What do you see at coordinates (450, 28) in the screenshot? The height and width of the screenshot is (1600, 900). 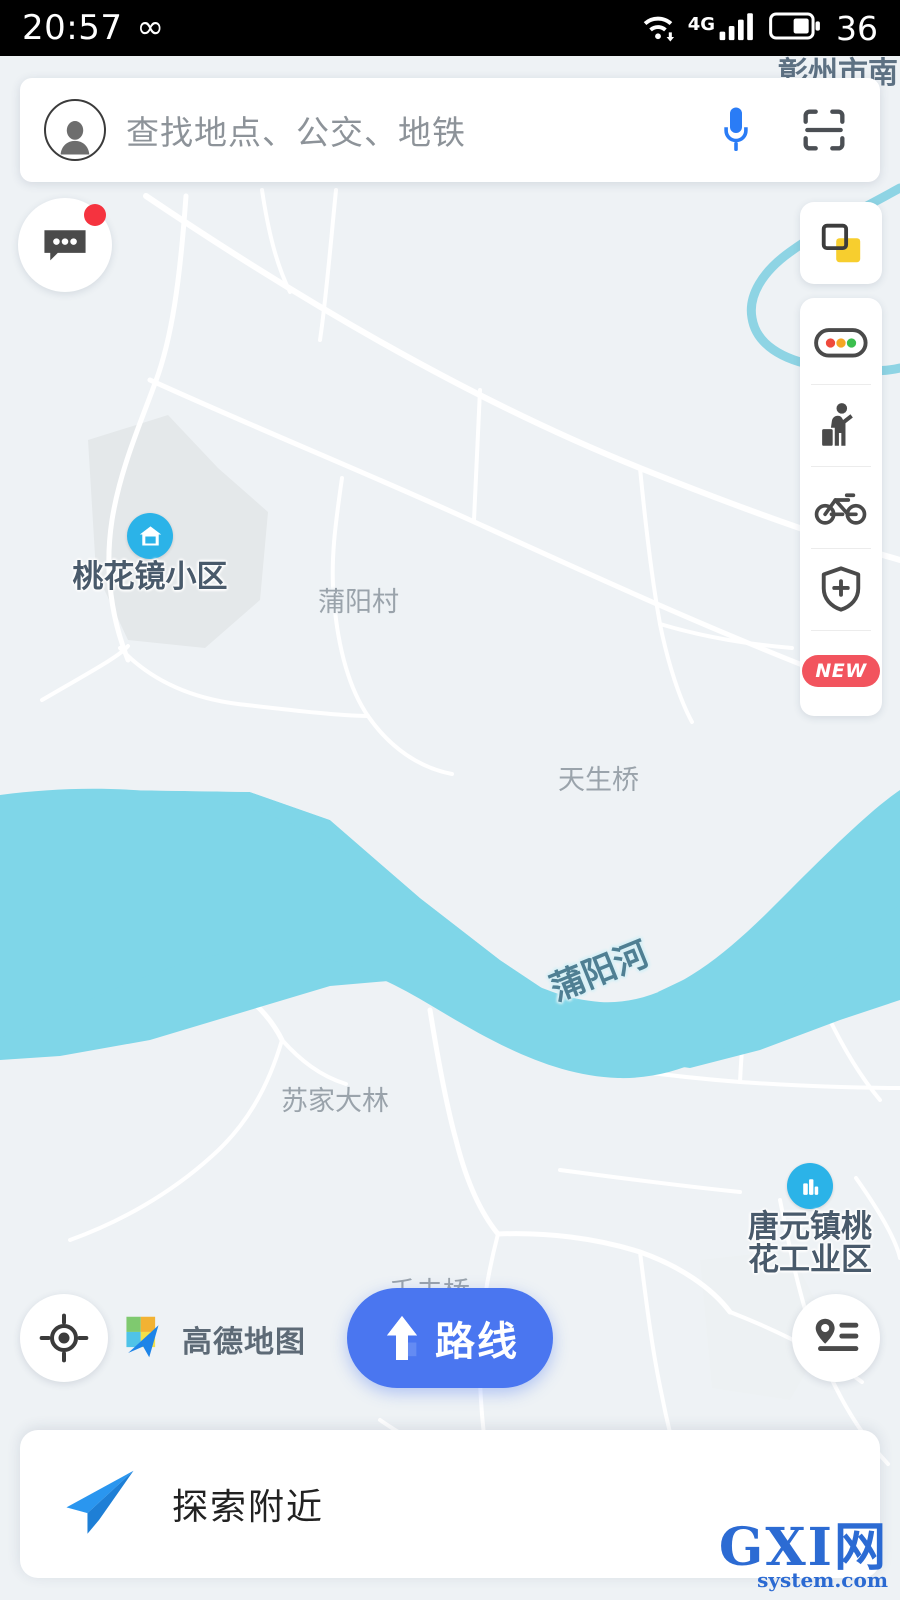 I see `status-bar: 20:57 ∞ 4G 36` at bounding box center [450, 28].